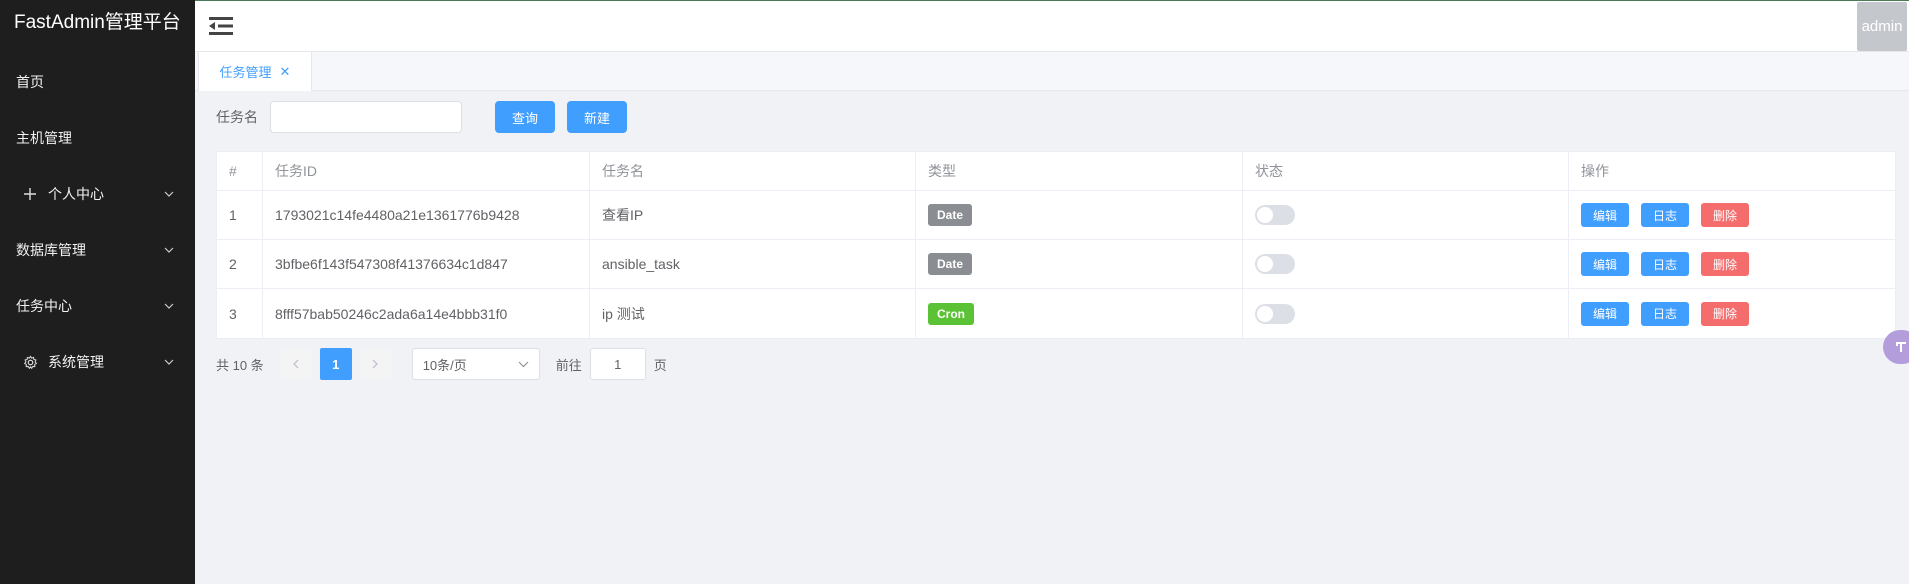 Image resolution: width=1909 pixels, height=584 pixels. Describe the element at coordinates (951, 313) in the screenshot. I see `type-badge: Cron` at that location.